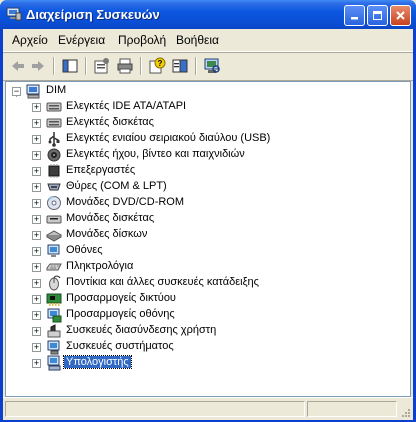 The image size is (416, 422). Describe the element at coordinates (81, 40) in the screenshot. I see `menu-action: Ενέργεια` at that location.